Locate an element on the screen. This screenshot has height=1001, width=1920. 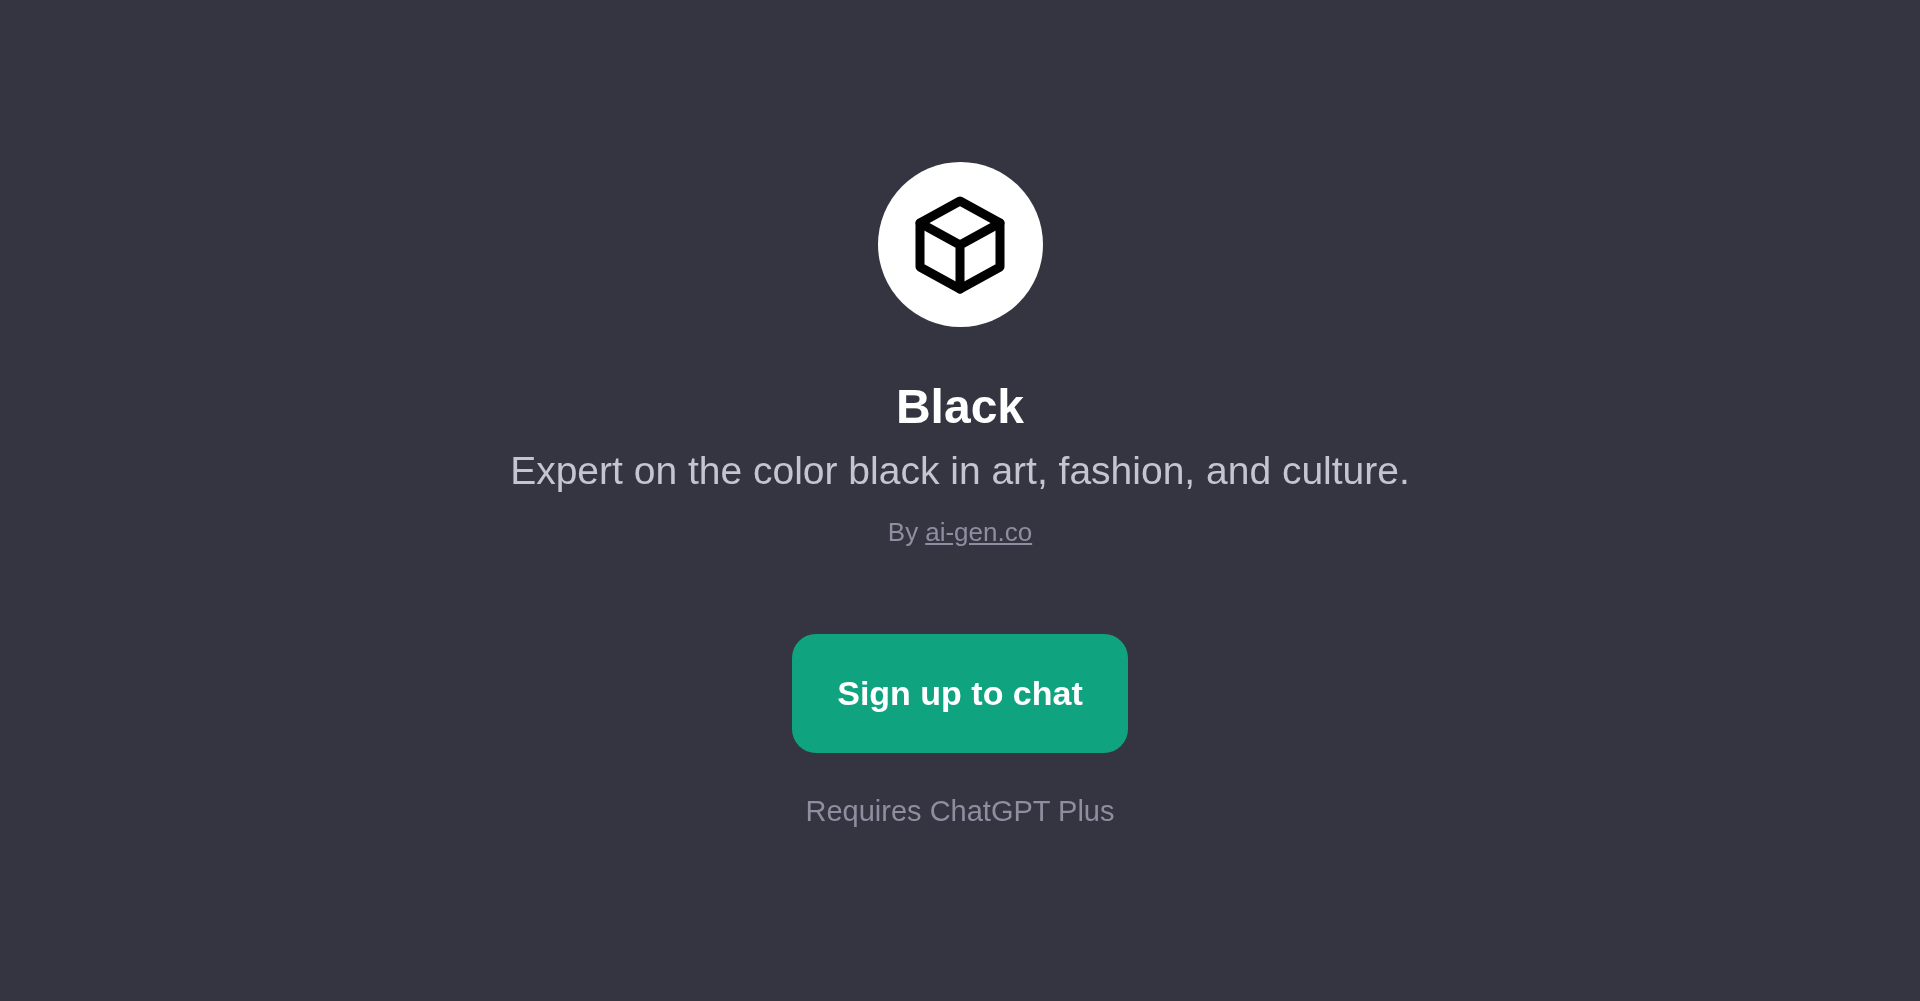
signup-button: Sign up to chat is located at coordinates (960, 693).